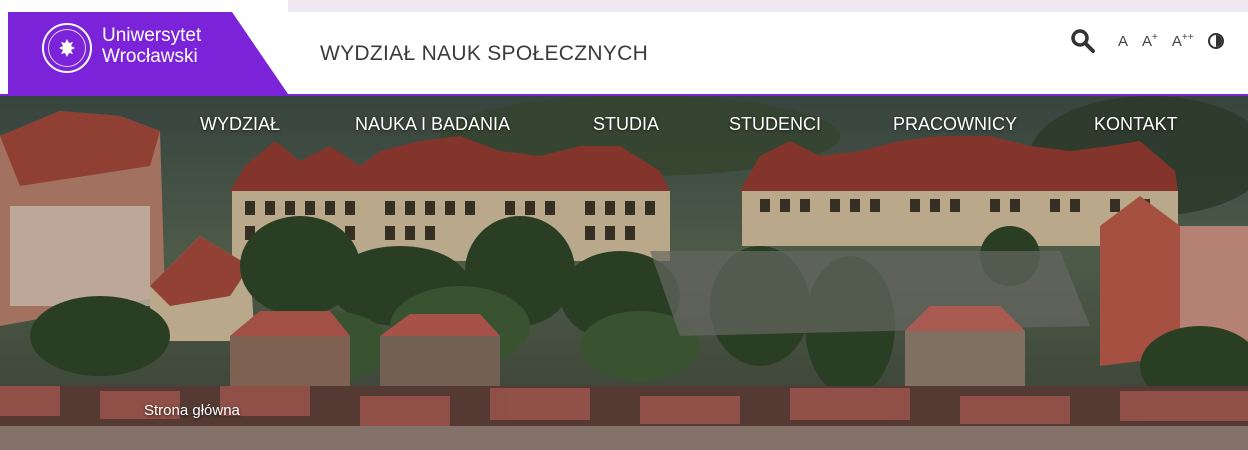 The height and width of the screenshot is (450, 1248). Describe the element at coordinates (775, 124) in the screenshot. I see `nav-item-studenci: STUDENCI` at that location.